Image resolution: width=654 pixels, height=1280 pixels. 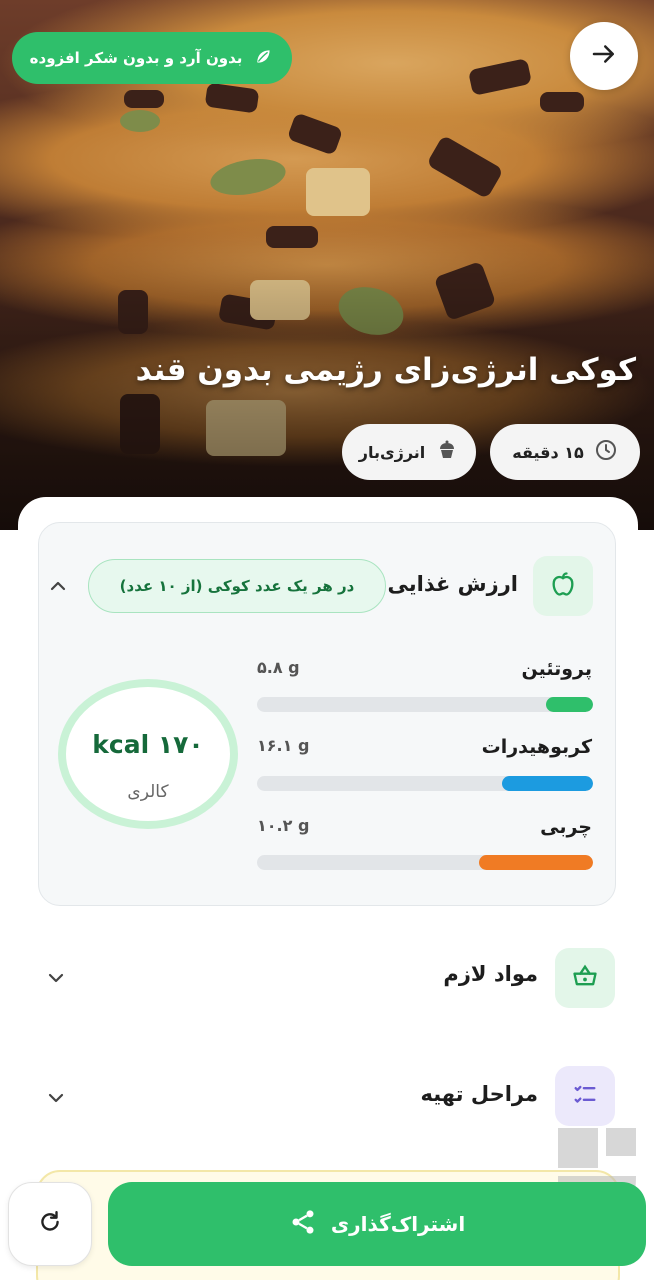 I want to click on chevron-up-icon, so click(x=58, y=586).